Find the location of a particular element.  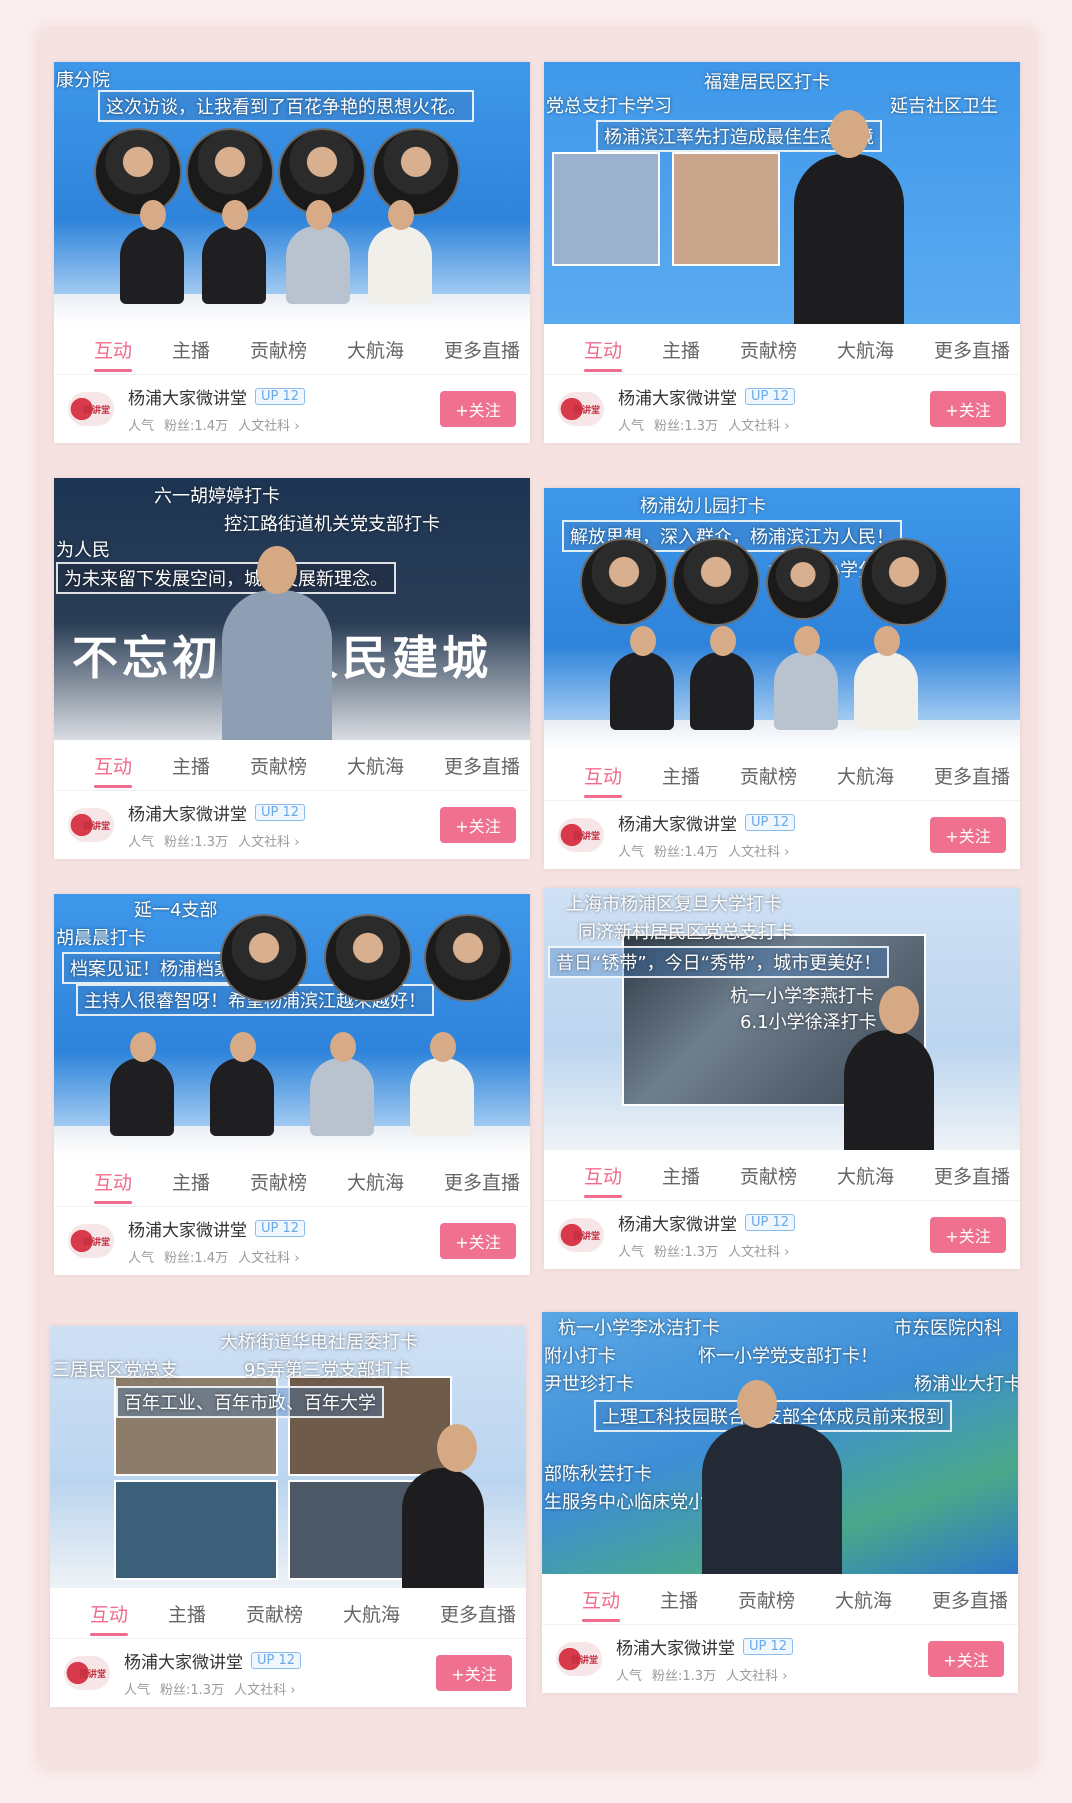

video-thumbnail: 康分院 这次访谈，让我看到了百花争艳的思想火花。 is located at coordinates (292, 193).